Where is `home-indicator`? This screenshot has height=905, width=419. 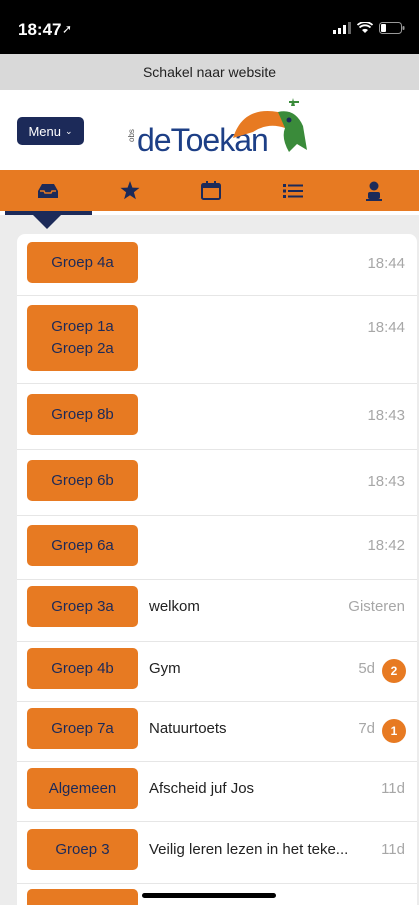 home-indicator is located at coordinates (209, 895).